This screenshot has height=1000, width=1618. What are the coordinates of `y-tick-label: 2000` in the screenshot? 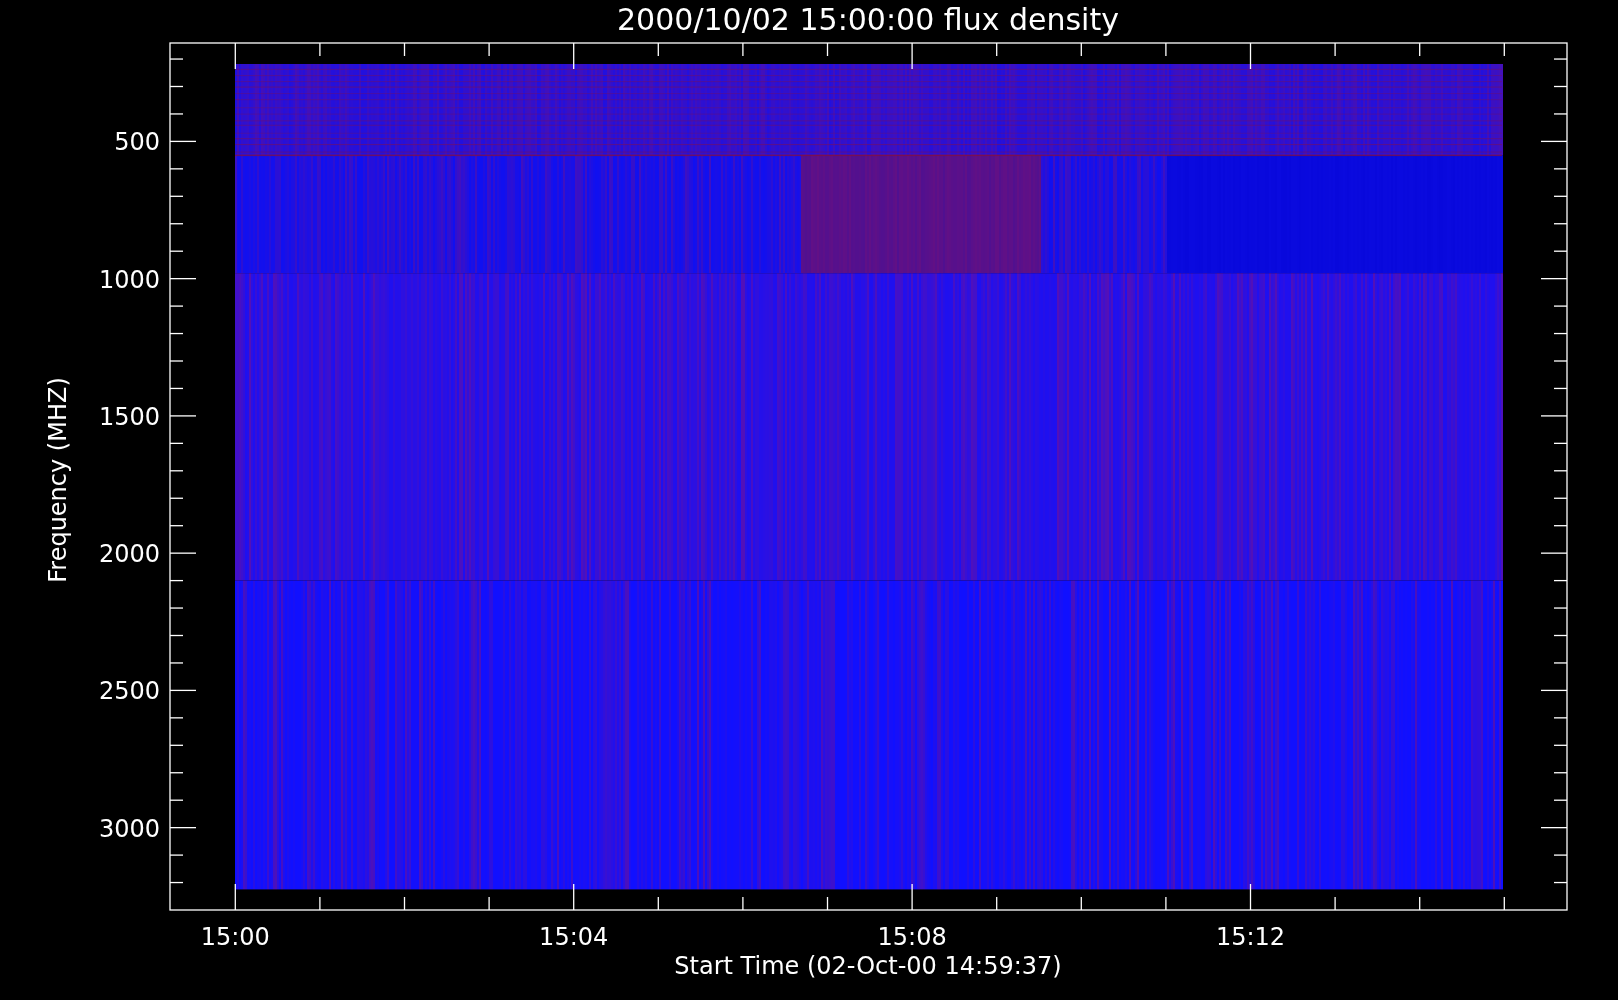 It's located at (129, 554).